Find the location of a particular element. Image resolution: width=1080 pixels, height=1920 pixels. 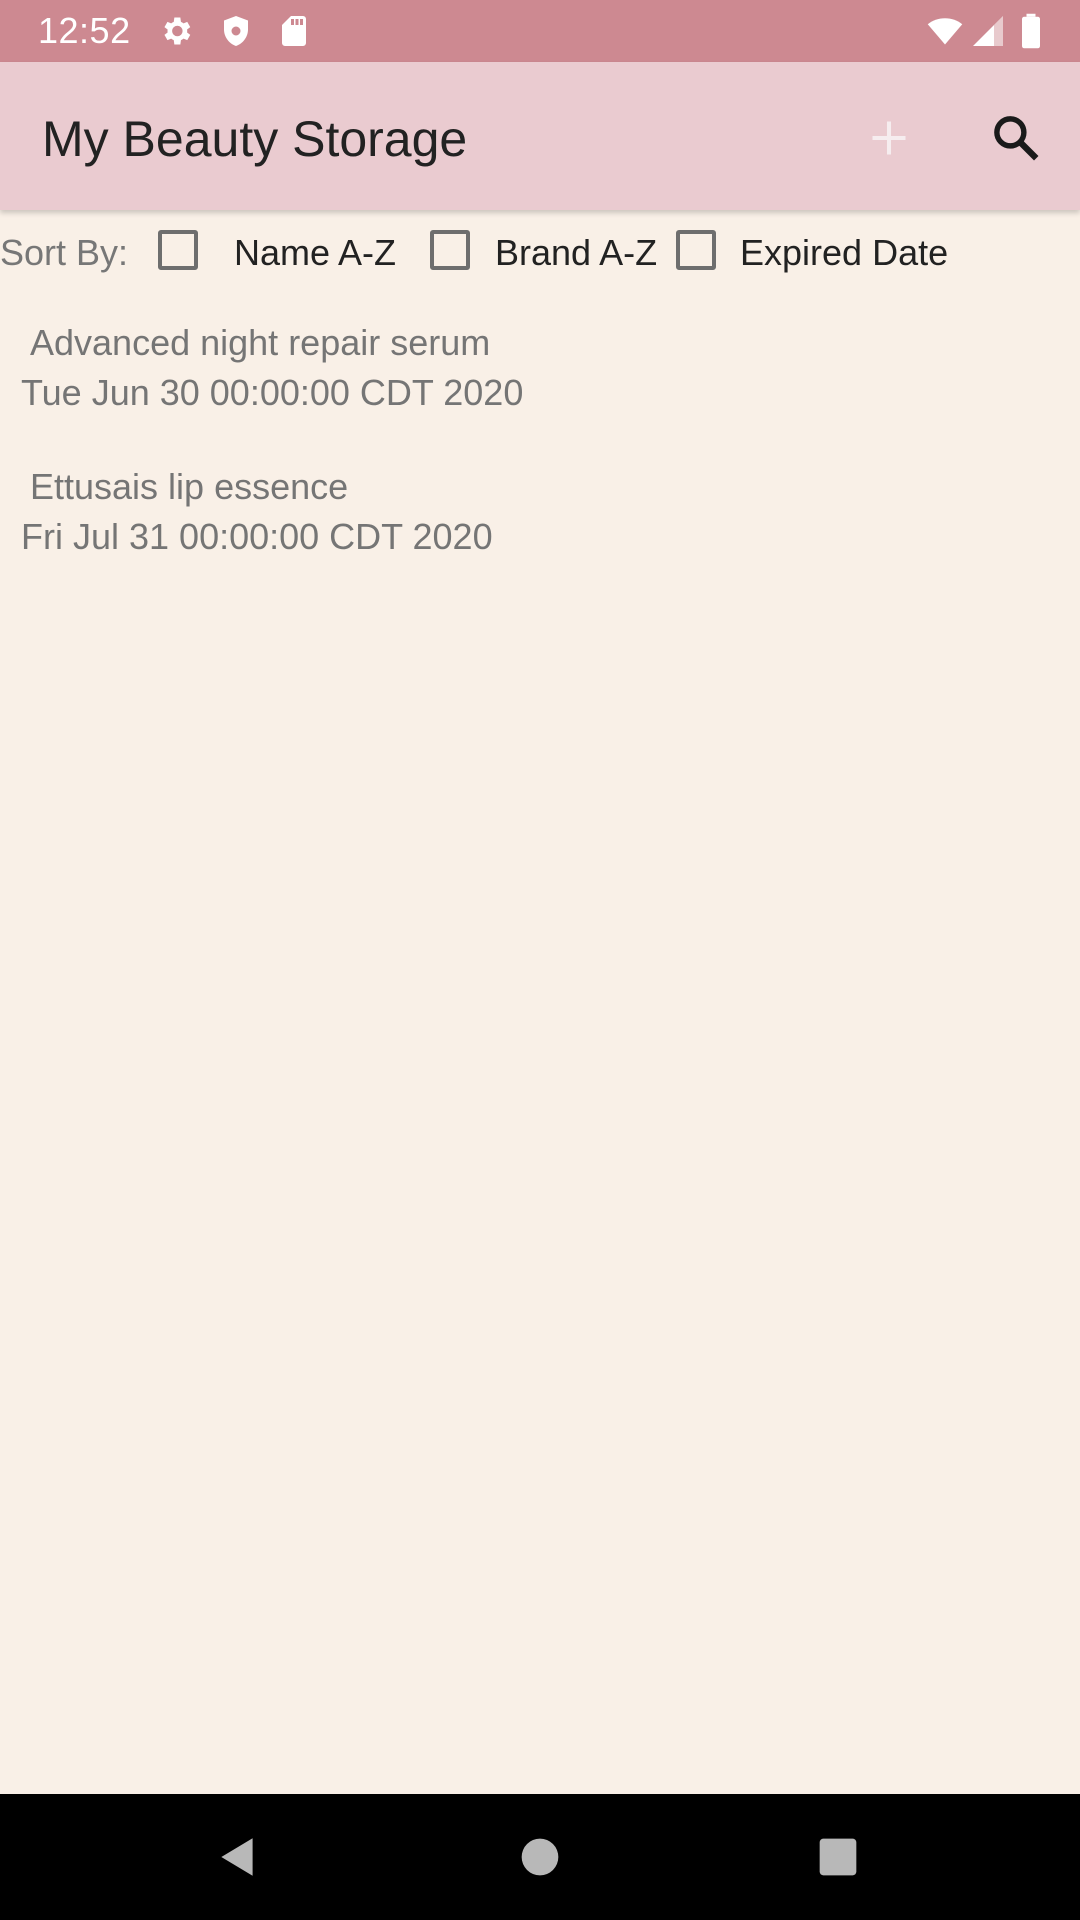

item-expiry-date: Tue Jun 30 00:00:00 CDT 2020 is located at coordinates (272, 392).